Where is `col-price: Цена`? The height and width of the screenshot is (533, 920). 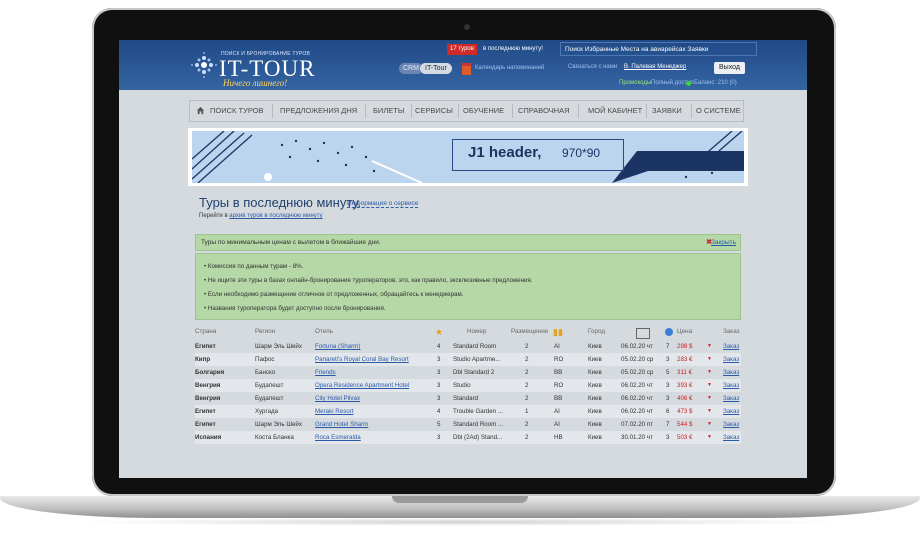
col-price: Цена is located at coordinates (684, 331).